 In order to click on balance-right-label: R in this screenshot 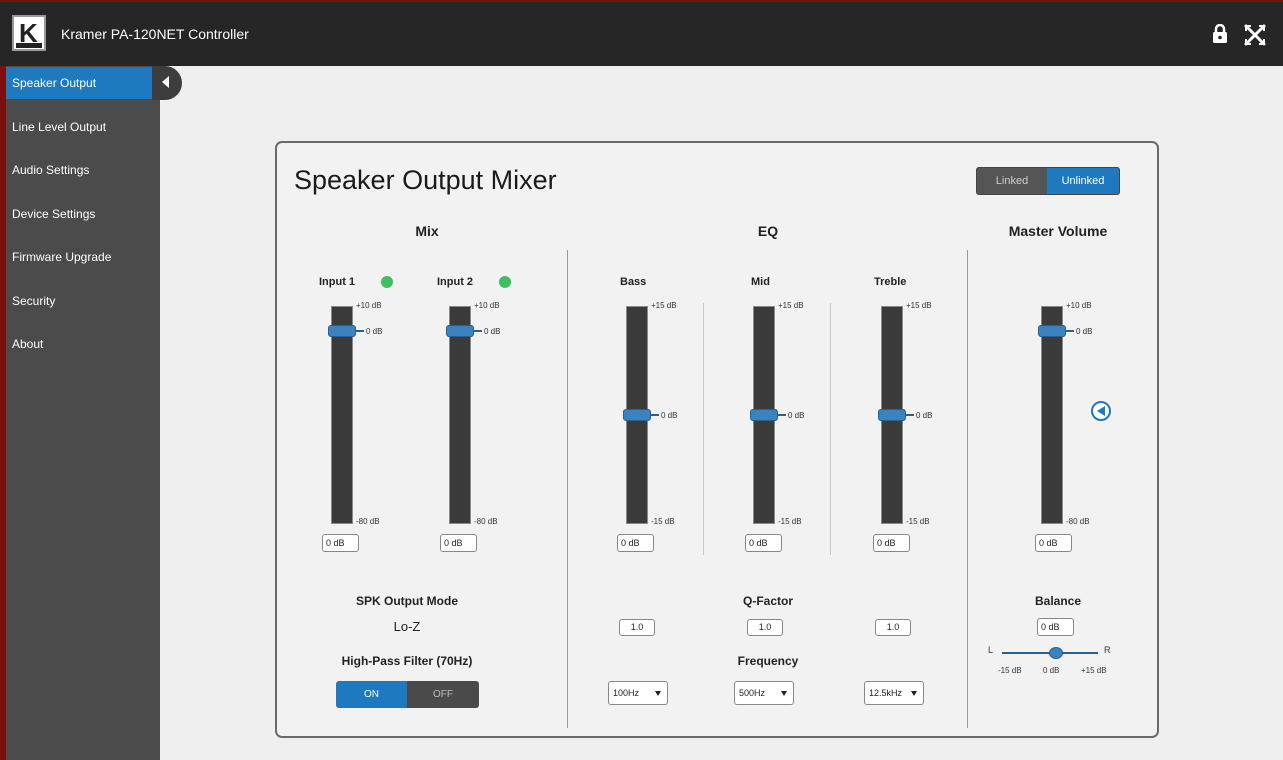, I will do `click(1107, 650)`.